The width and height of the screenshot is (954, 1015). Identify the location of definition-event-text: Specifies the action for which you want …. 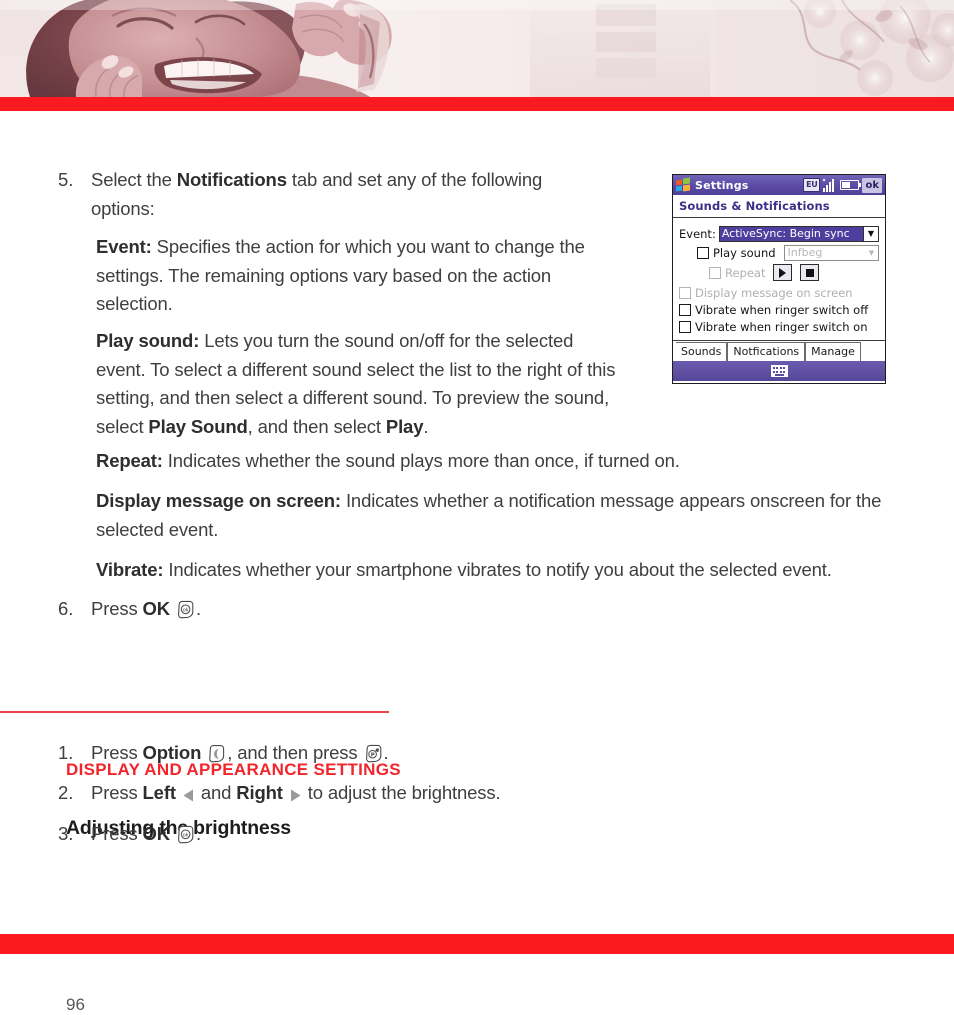
(340, 275).